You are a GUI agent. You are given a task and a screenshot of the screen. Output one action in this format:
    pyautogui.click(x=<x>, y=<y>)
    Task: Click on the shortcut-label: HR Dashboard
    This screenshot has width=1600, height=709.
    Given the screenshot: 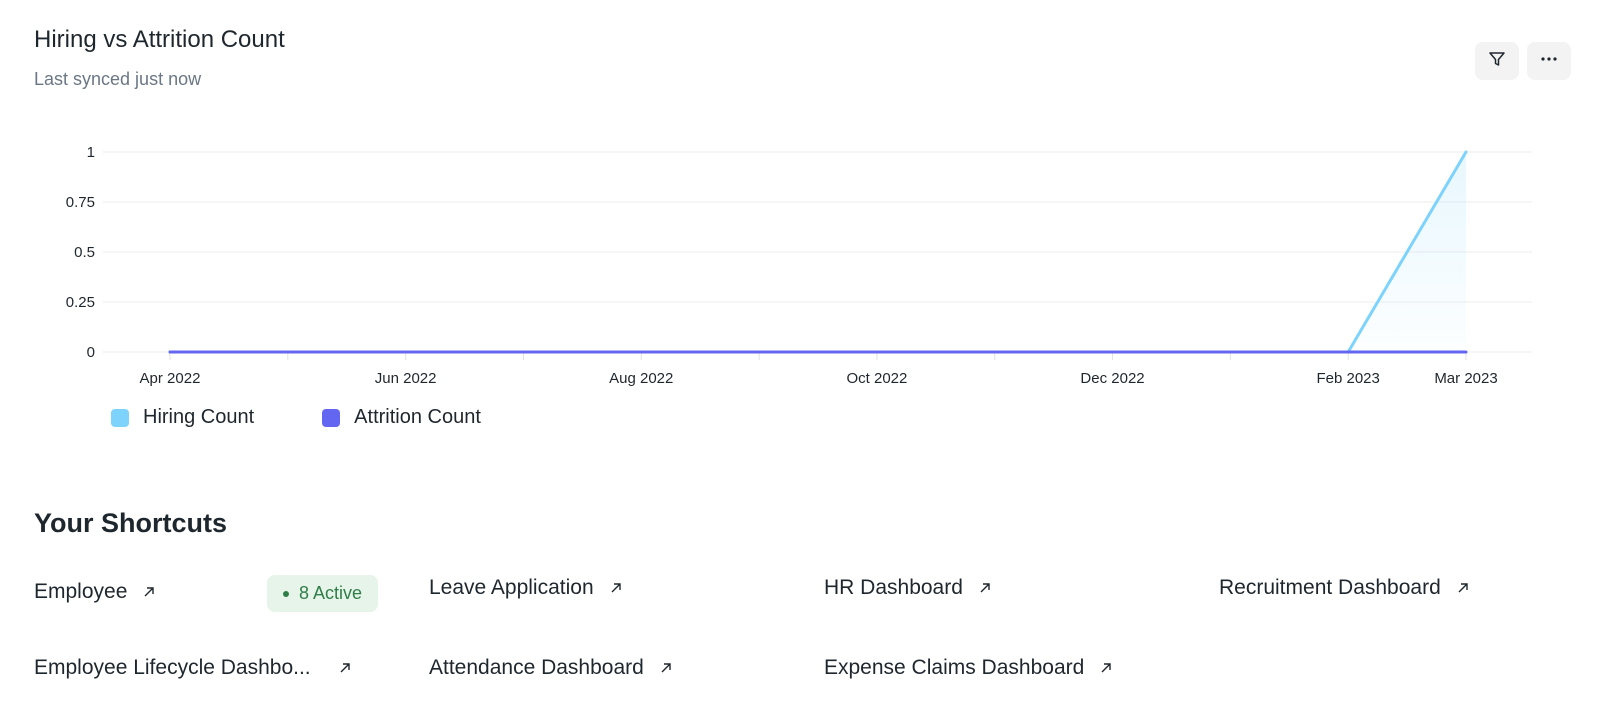 What is the action you would take?
    pyautogui.click(x=893, y=587)
    